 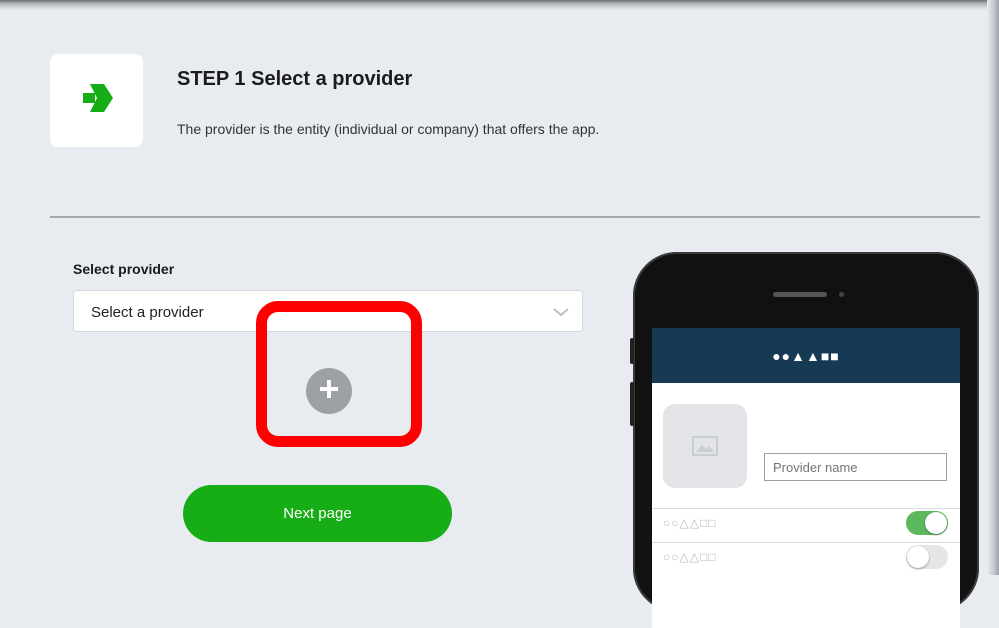 What do you see at coordinates (841, 294) in the screenshot?
I see `phone-camera` at bounding box center [841, 294].